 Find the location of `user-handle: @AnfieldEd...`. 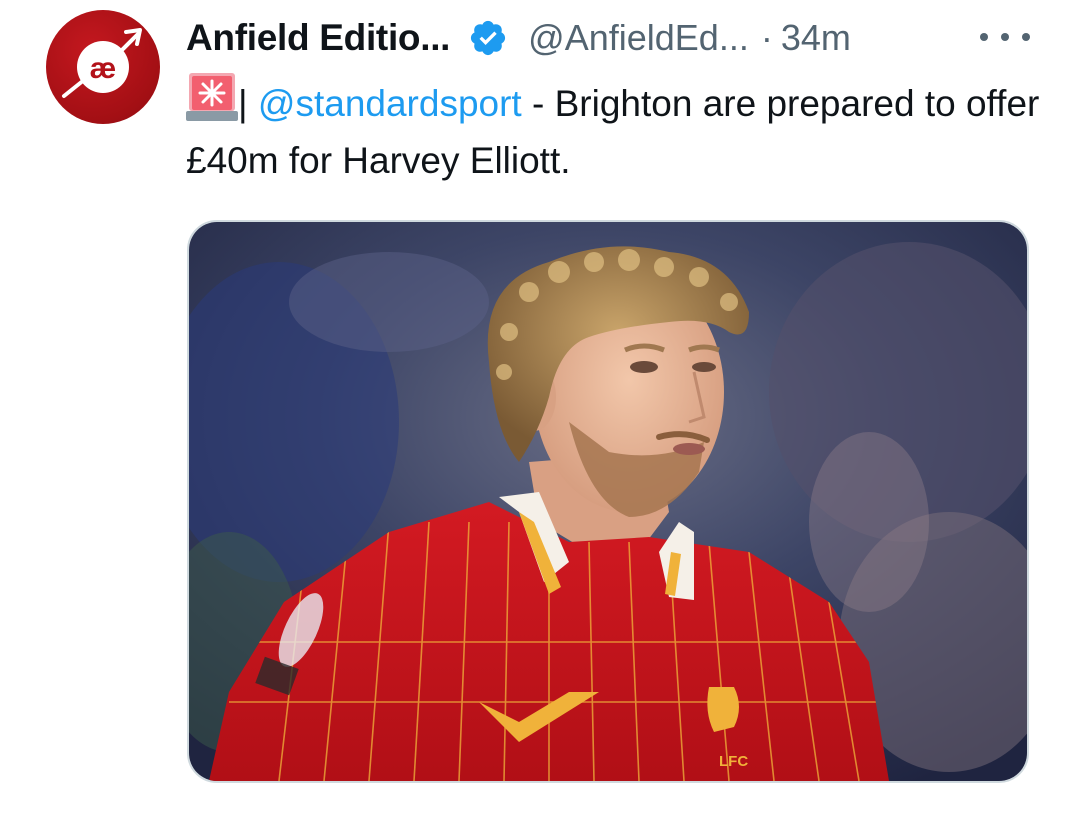

user-handle: @AnfieldEd... is located at coordinates (638, 38).